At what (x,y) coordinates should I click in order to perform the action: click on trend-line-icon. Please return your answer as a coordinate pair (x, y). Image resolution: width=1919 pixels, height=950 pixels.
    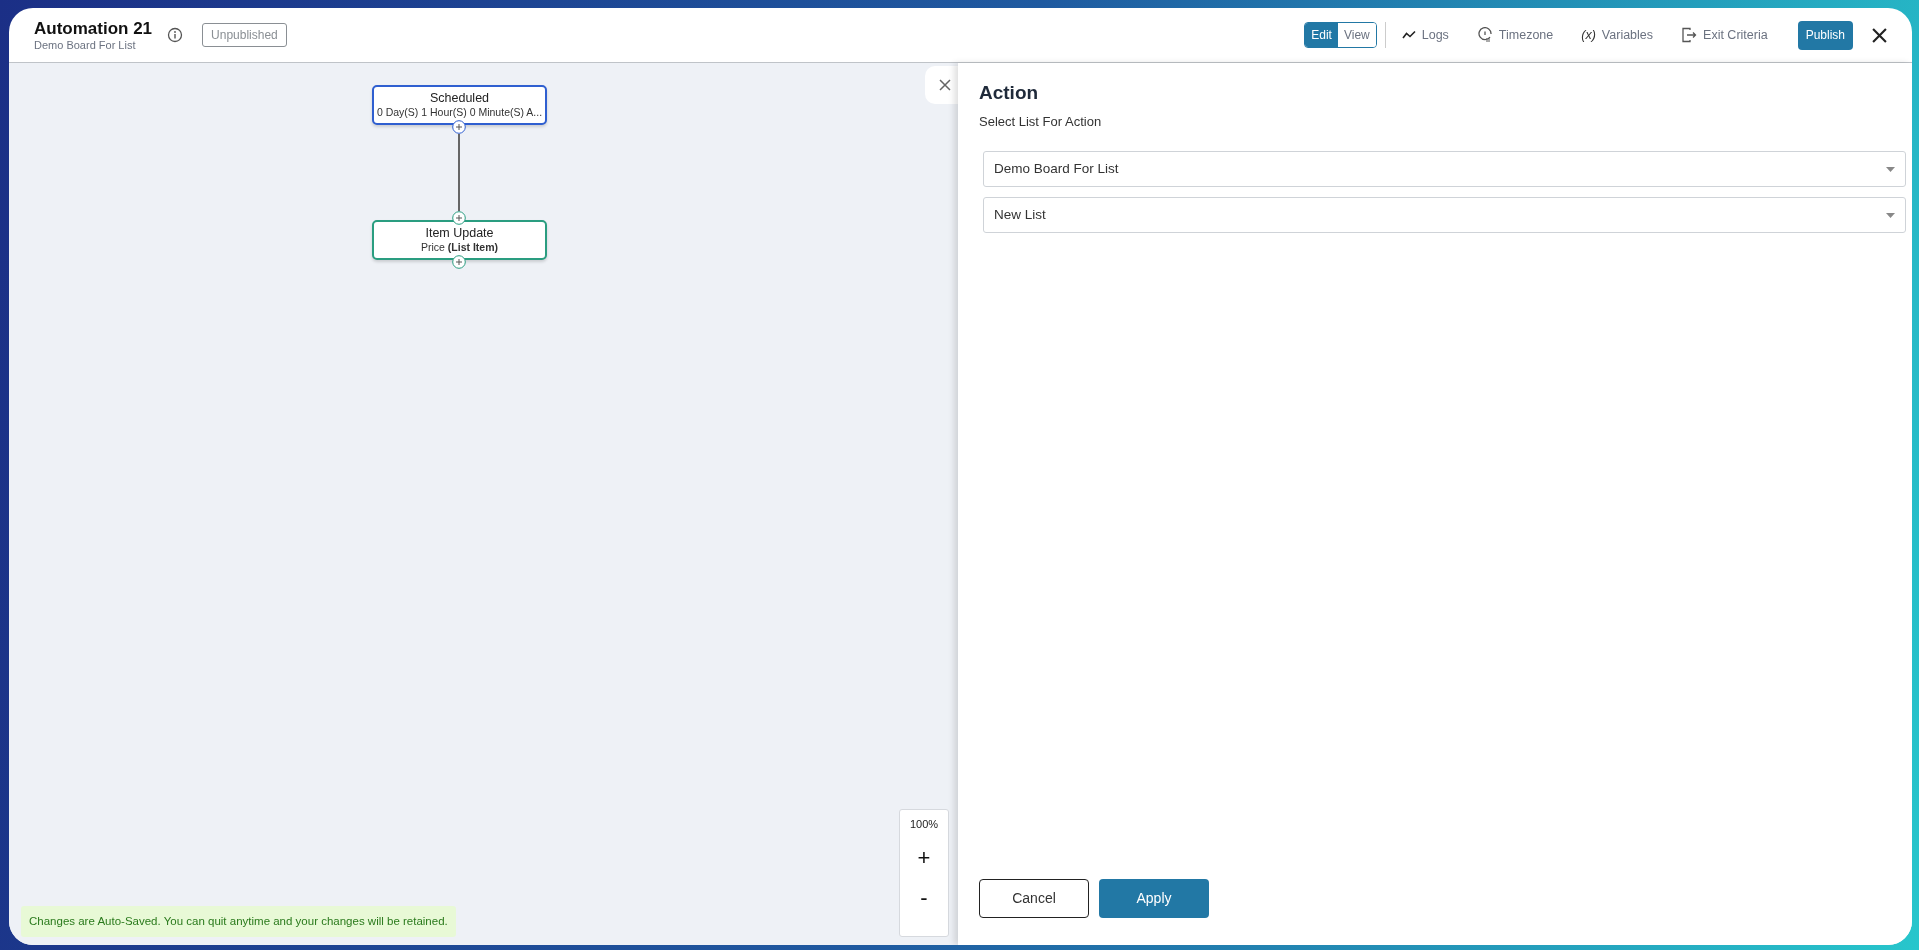
    Looking at the image, I should click on (1408, 35).